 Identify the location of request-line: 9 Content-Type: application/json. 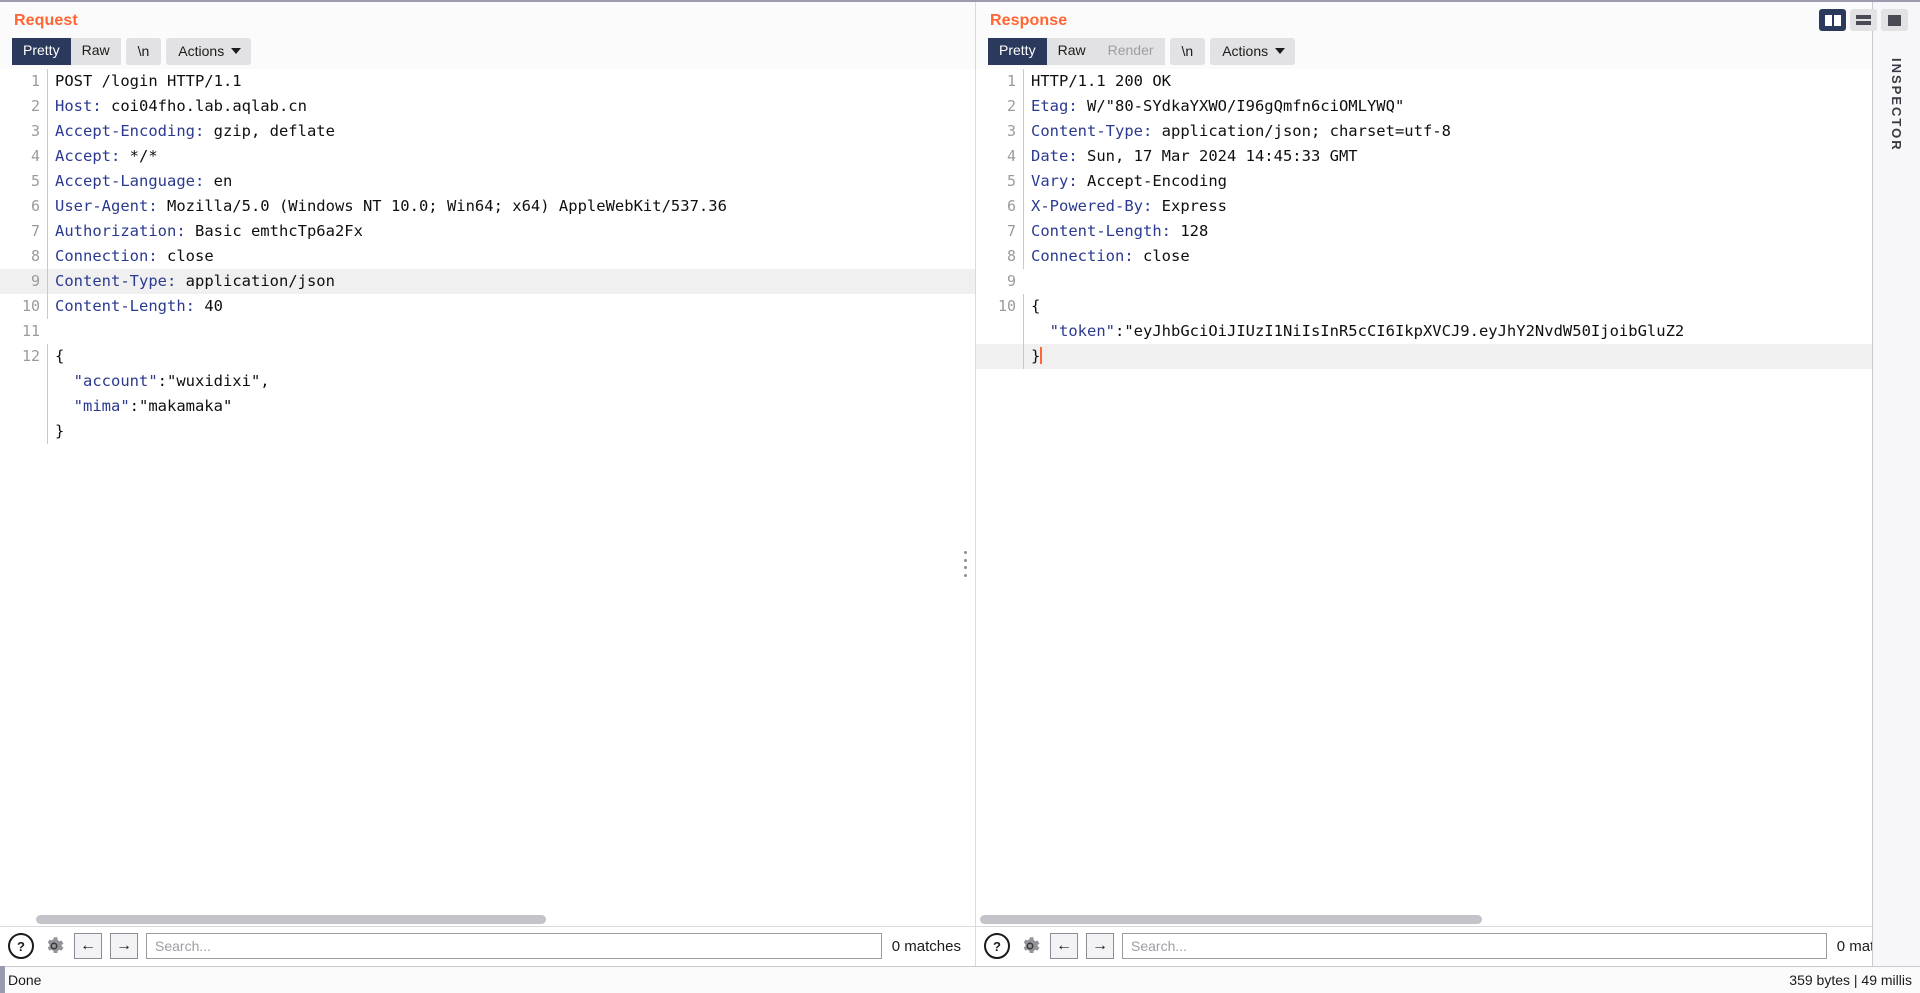
(487, 281).